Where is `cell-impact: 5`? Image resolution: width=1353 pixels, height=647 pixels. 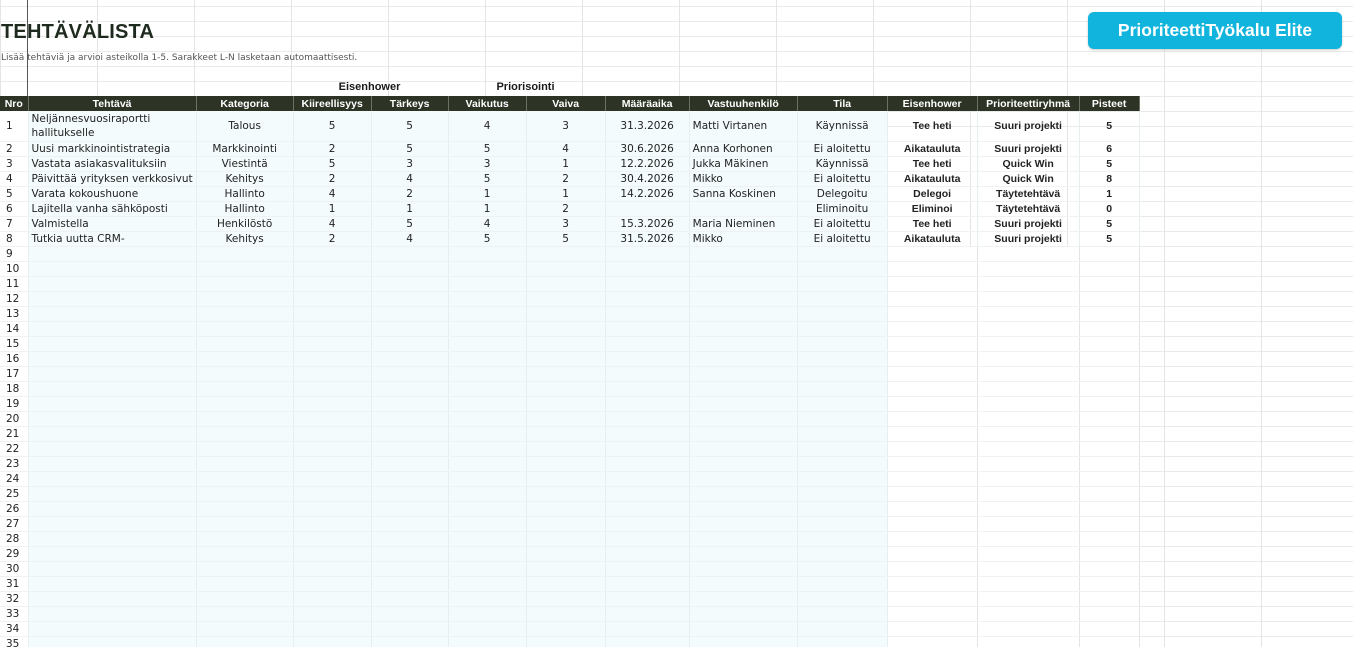
cell-impact: 5 is located at coordinates (487, 179).